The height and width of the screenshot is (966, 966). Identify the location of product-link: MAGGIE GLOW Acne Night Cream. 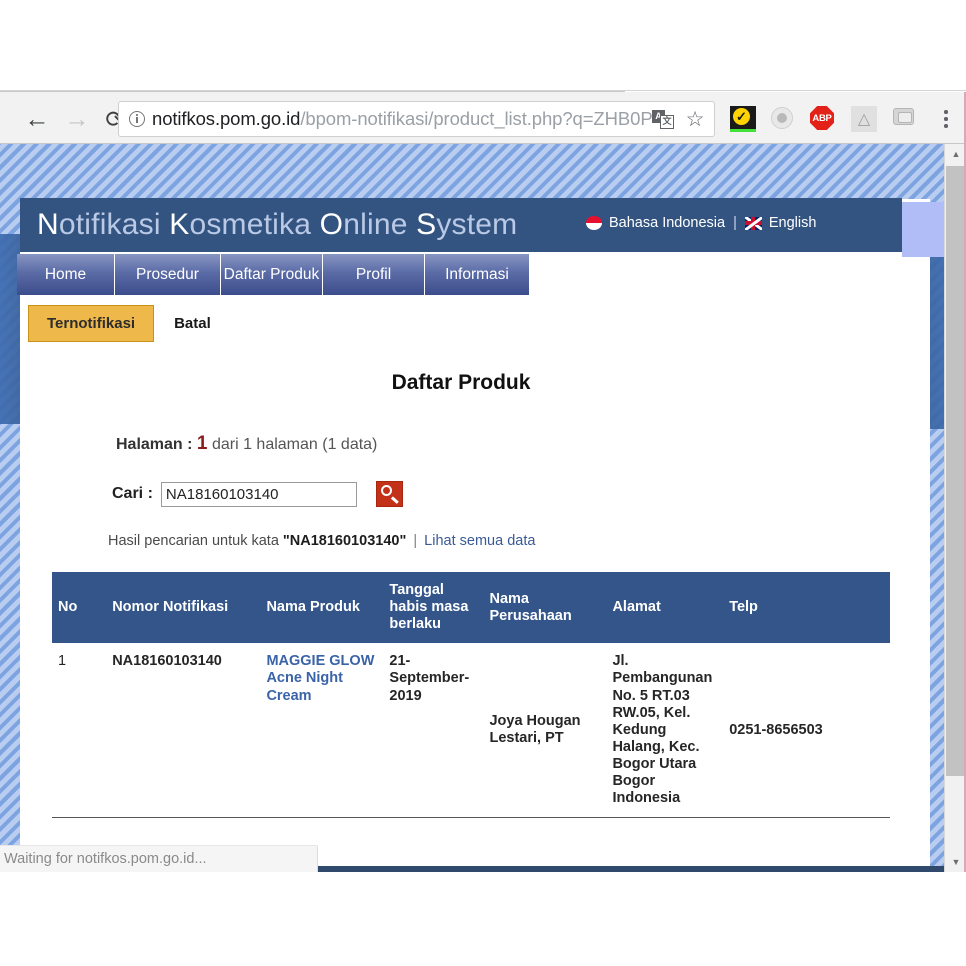
(320, 678).